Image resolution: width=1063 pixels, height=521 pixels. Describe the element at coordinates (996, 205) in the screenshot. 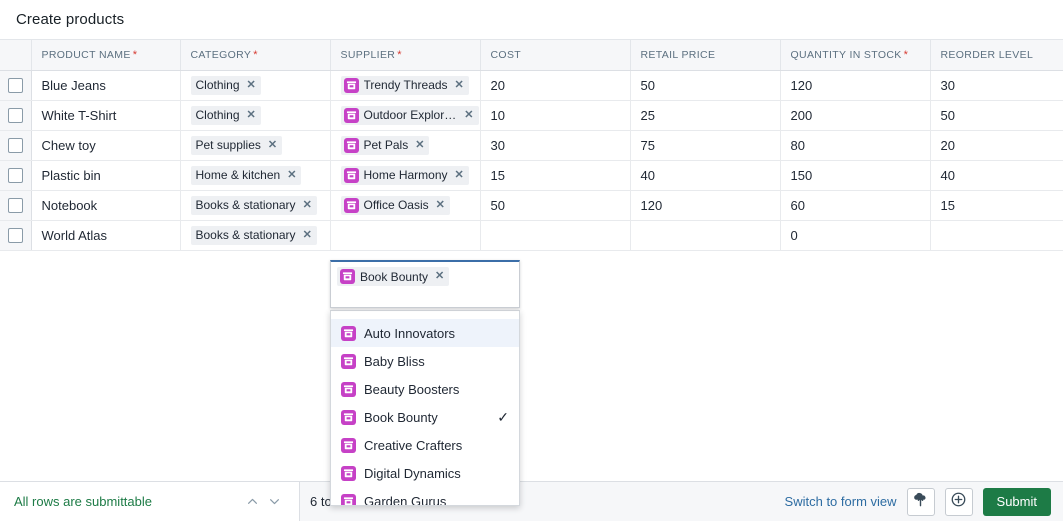

I see `cell-reorder-level: 15` at that location.